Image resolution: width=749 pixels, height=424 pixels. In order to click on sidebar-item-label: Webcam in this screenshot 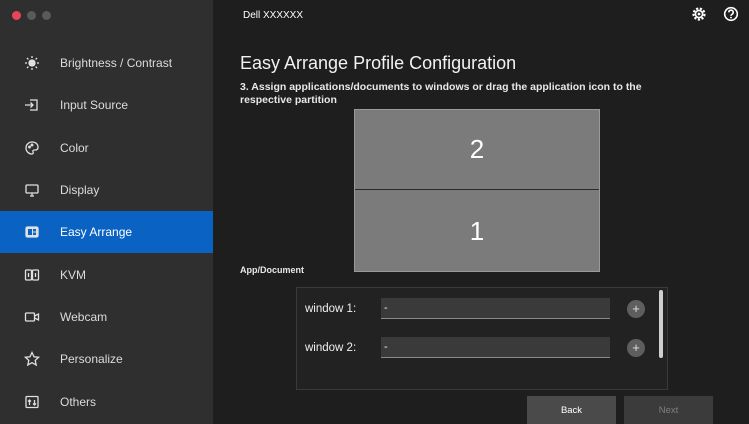, I will do `click(84, 316)`.